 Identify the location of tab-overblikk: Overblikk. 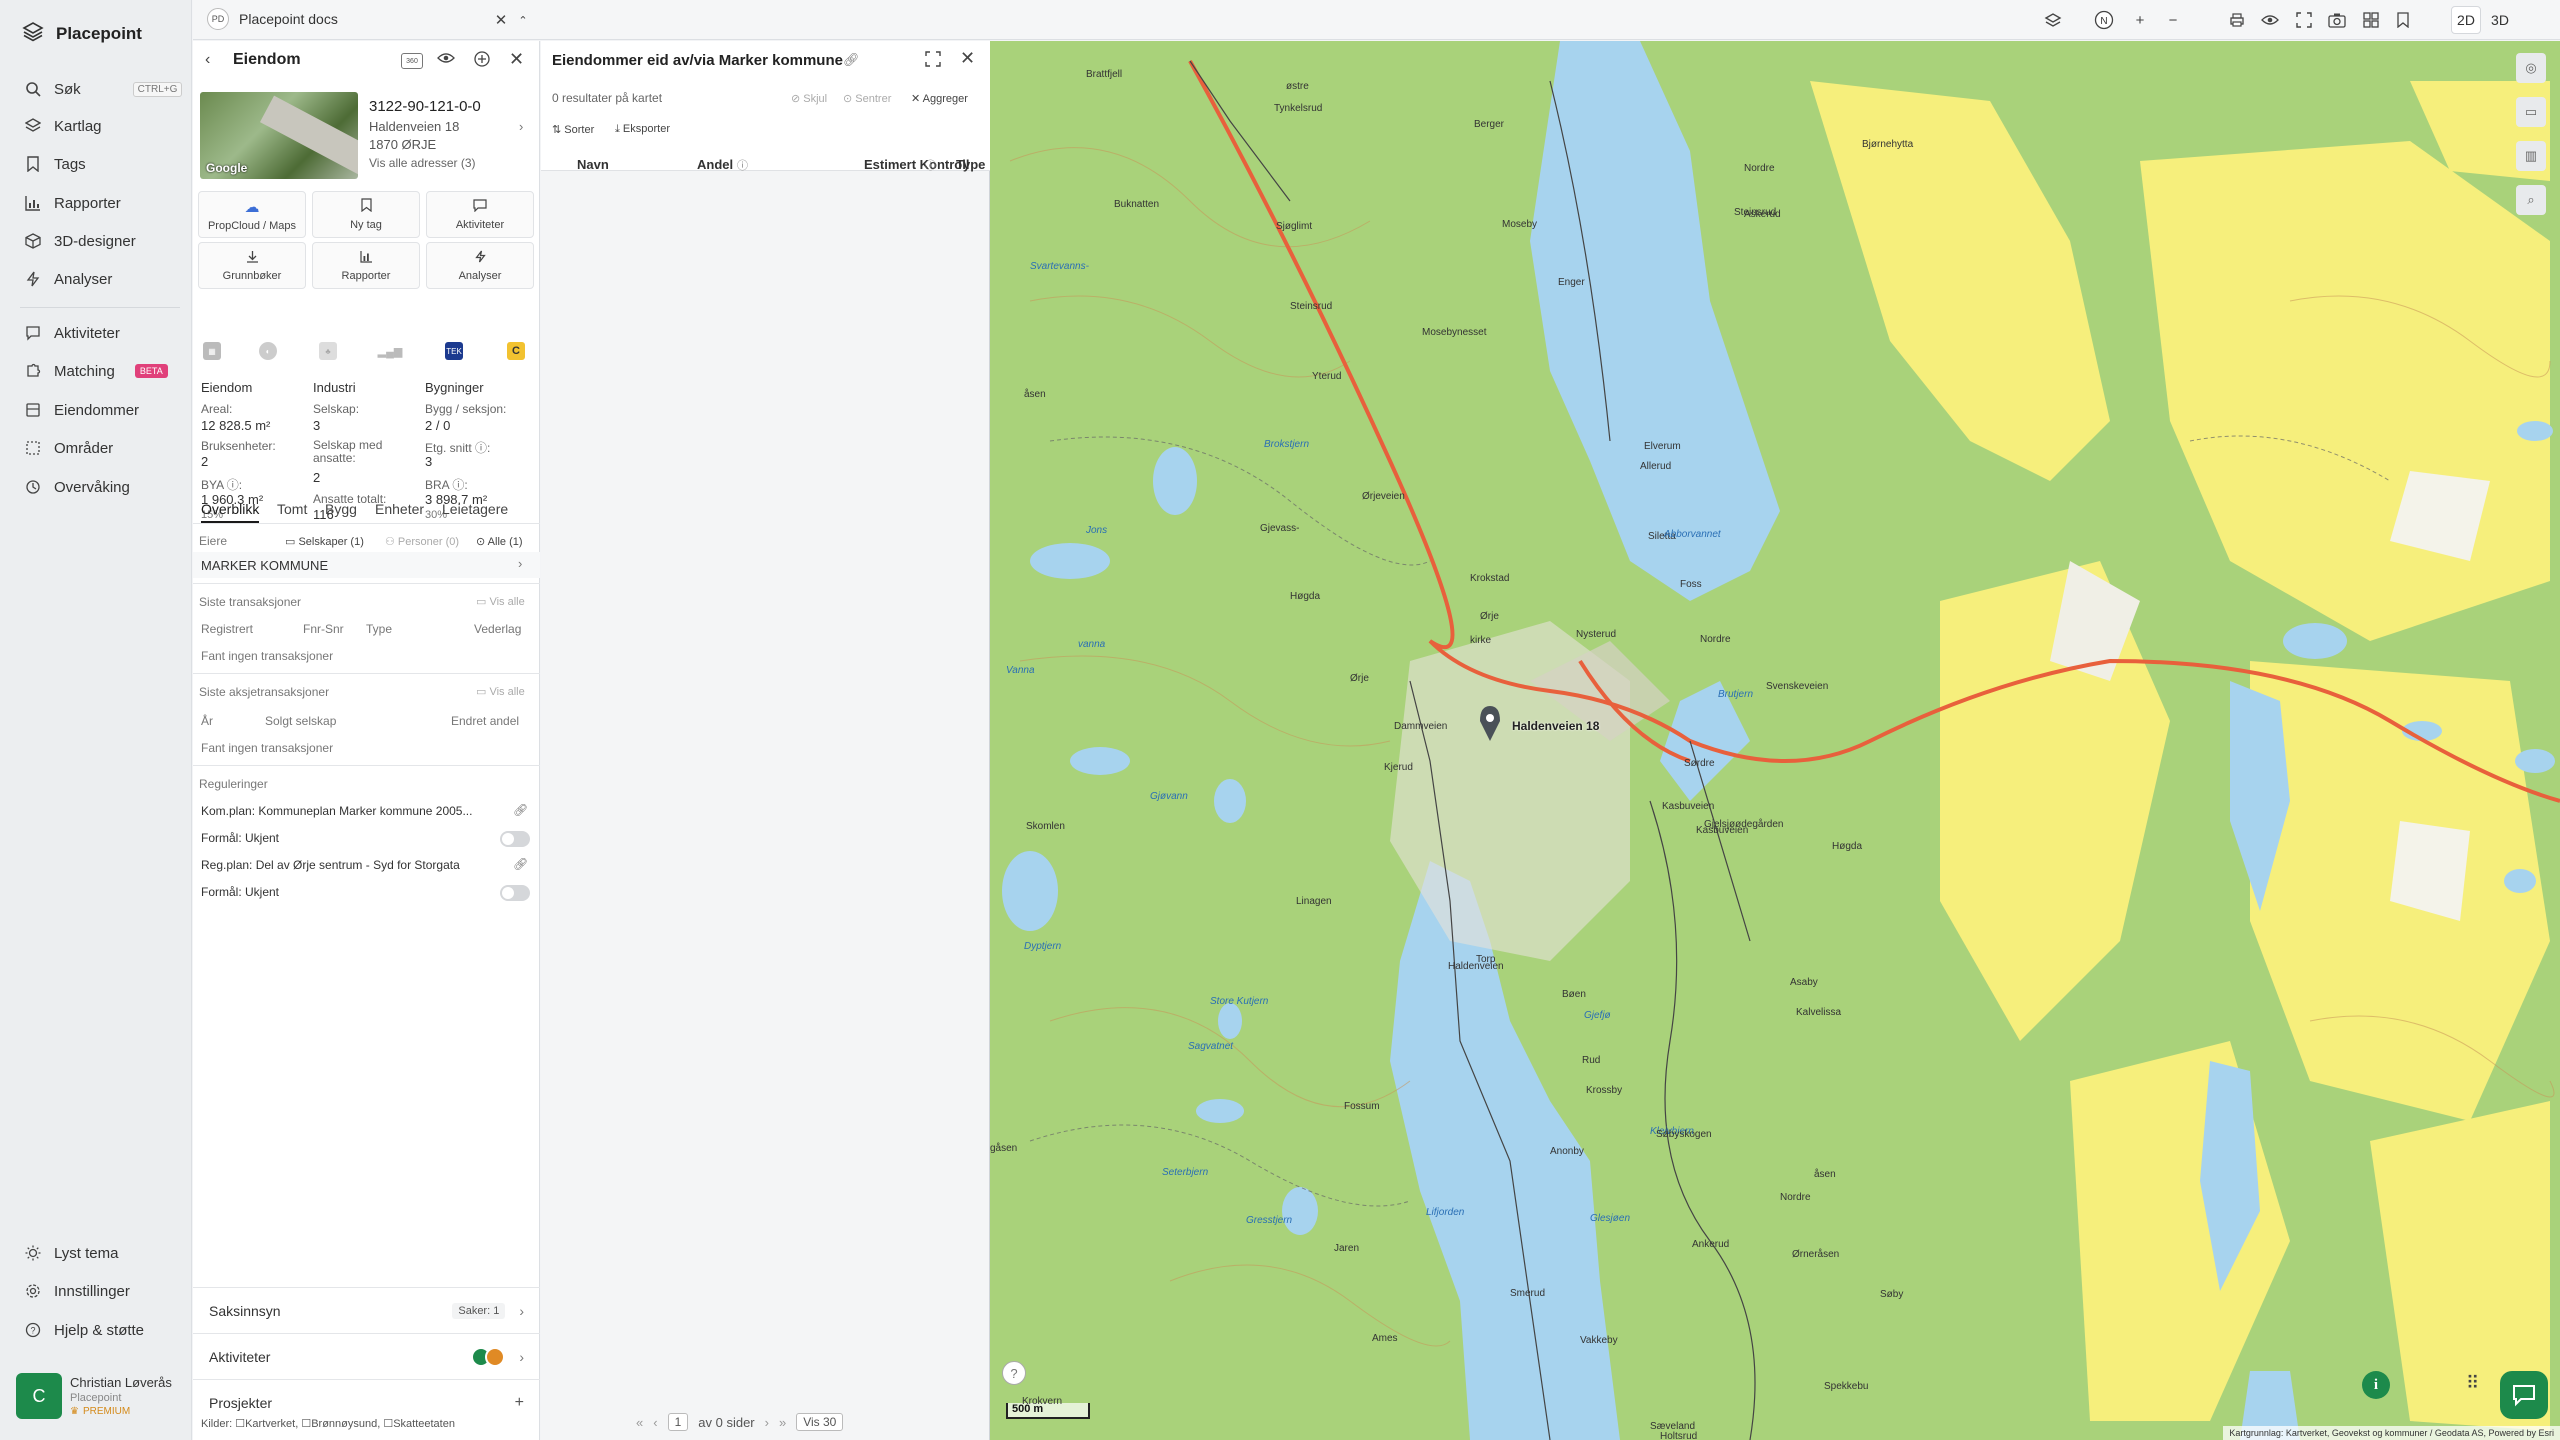
(230, 512).